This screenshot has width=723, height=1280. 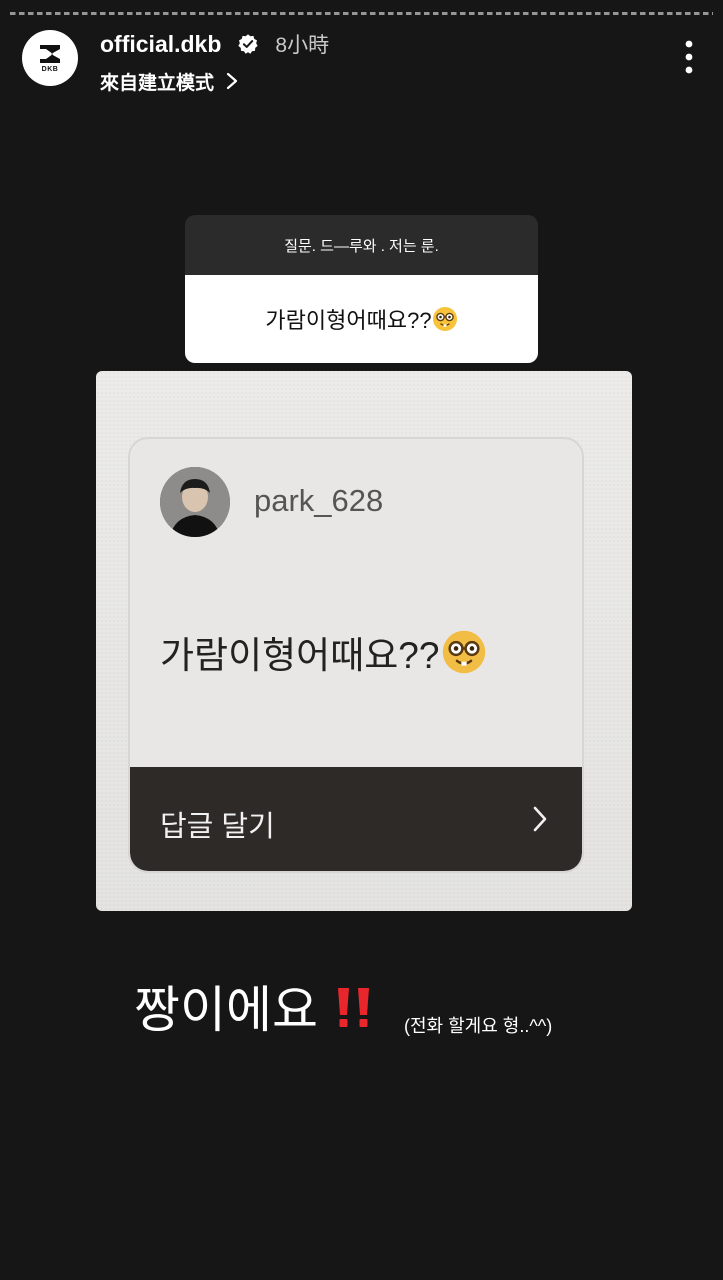 What do you see at coordinates (353, 1007) in the screenshot?
I see `double-exclamation-icon` at bounding box center [353, 1007].